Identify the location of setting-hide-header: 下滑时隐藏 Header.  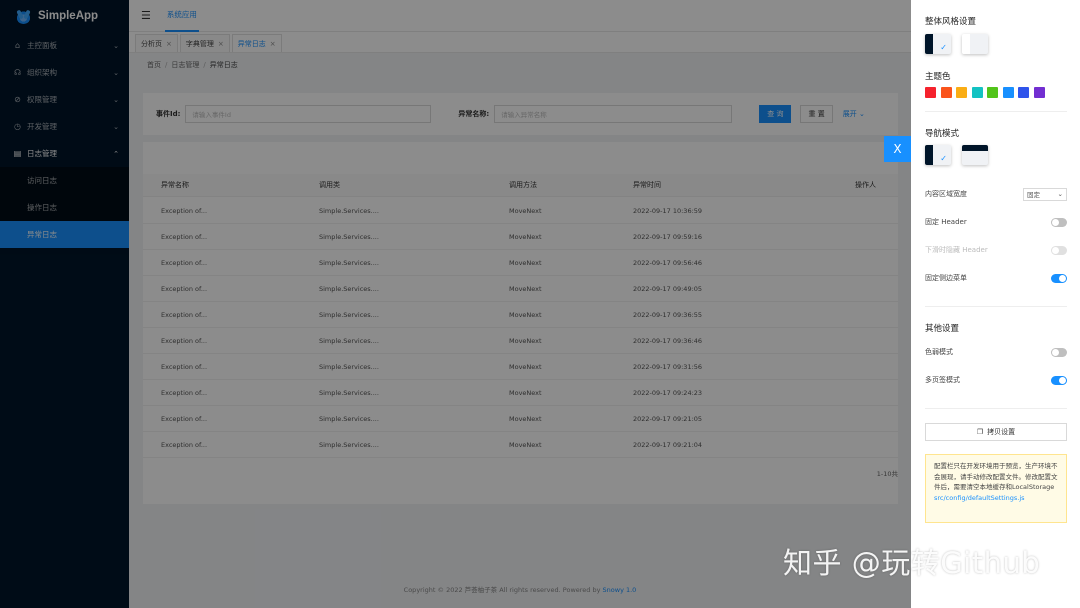
(996, 250).